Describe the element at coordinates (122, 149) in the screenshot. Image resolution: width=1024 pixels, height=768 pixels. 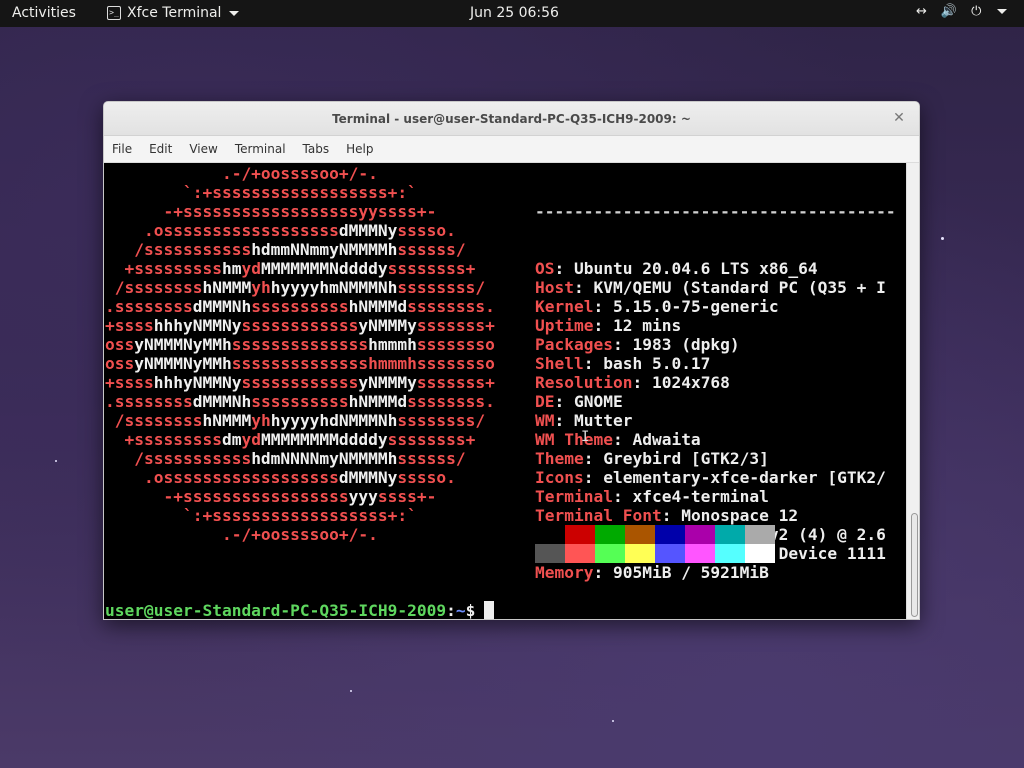
I see `menu-file: File` at that location.